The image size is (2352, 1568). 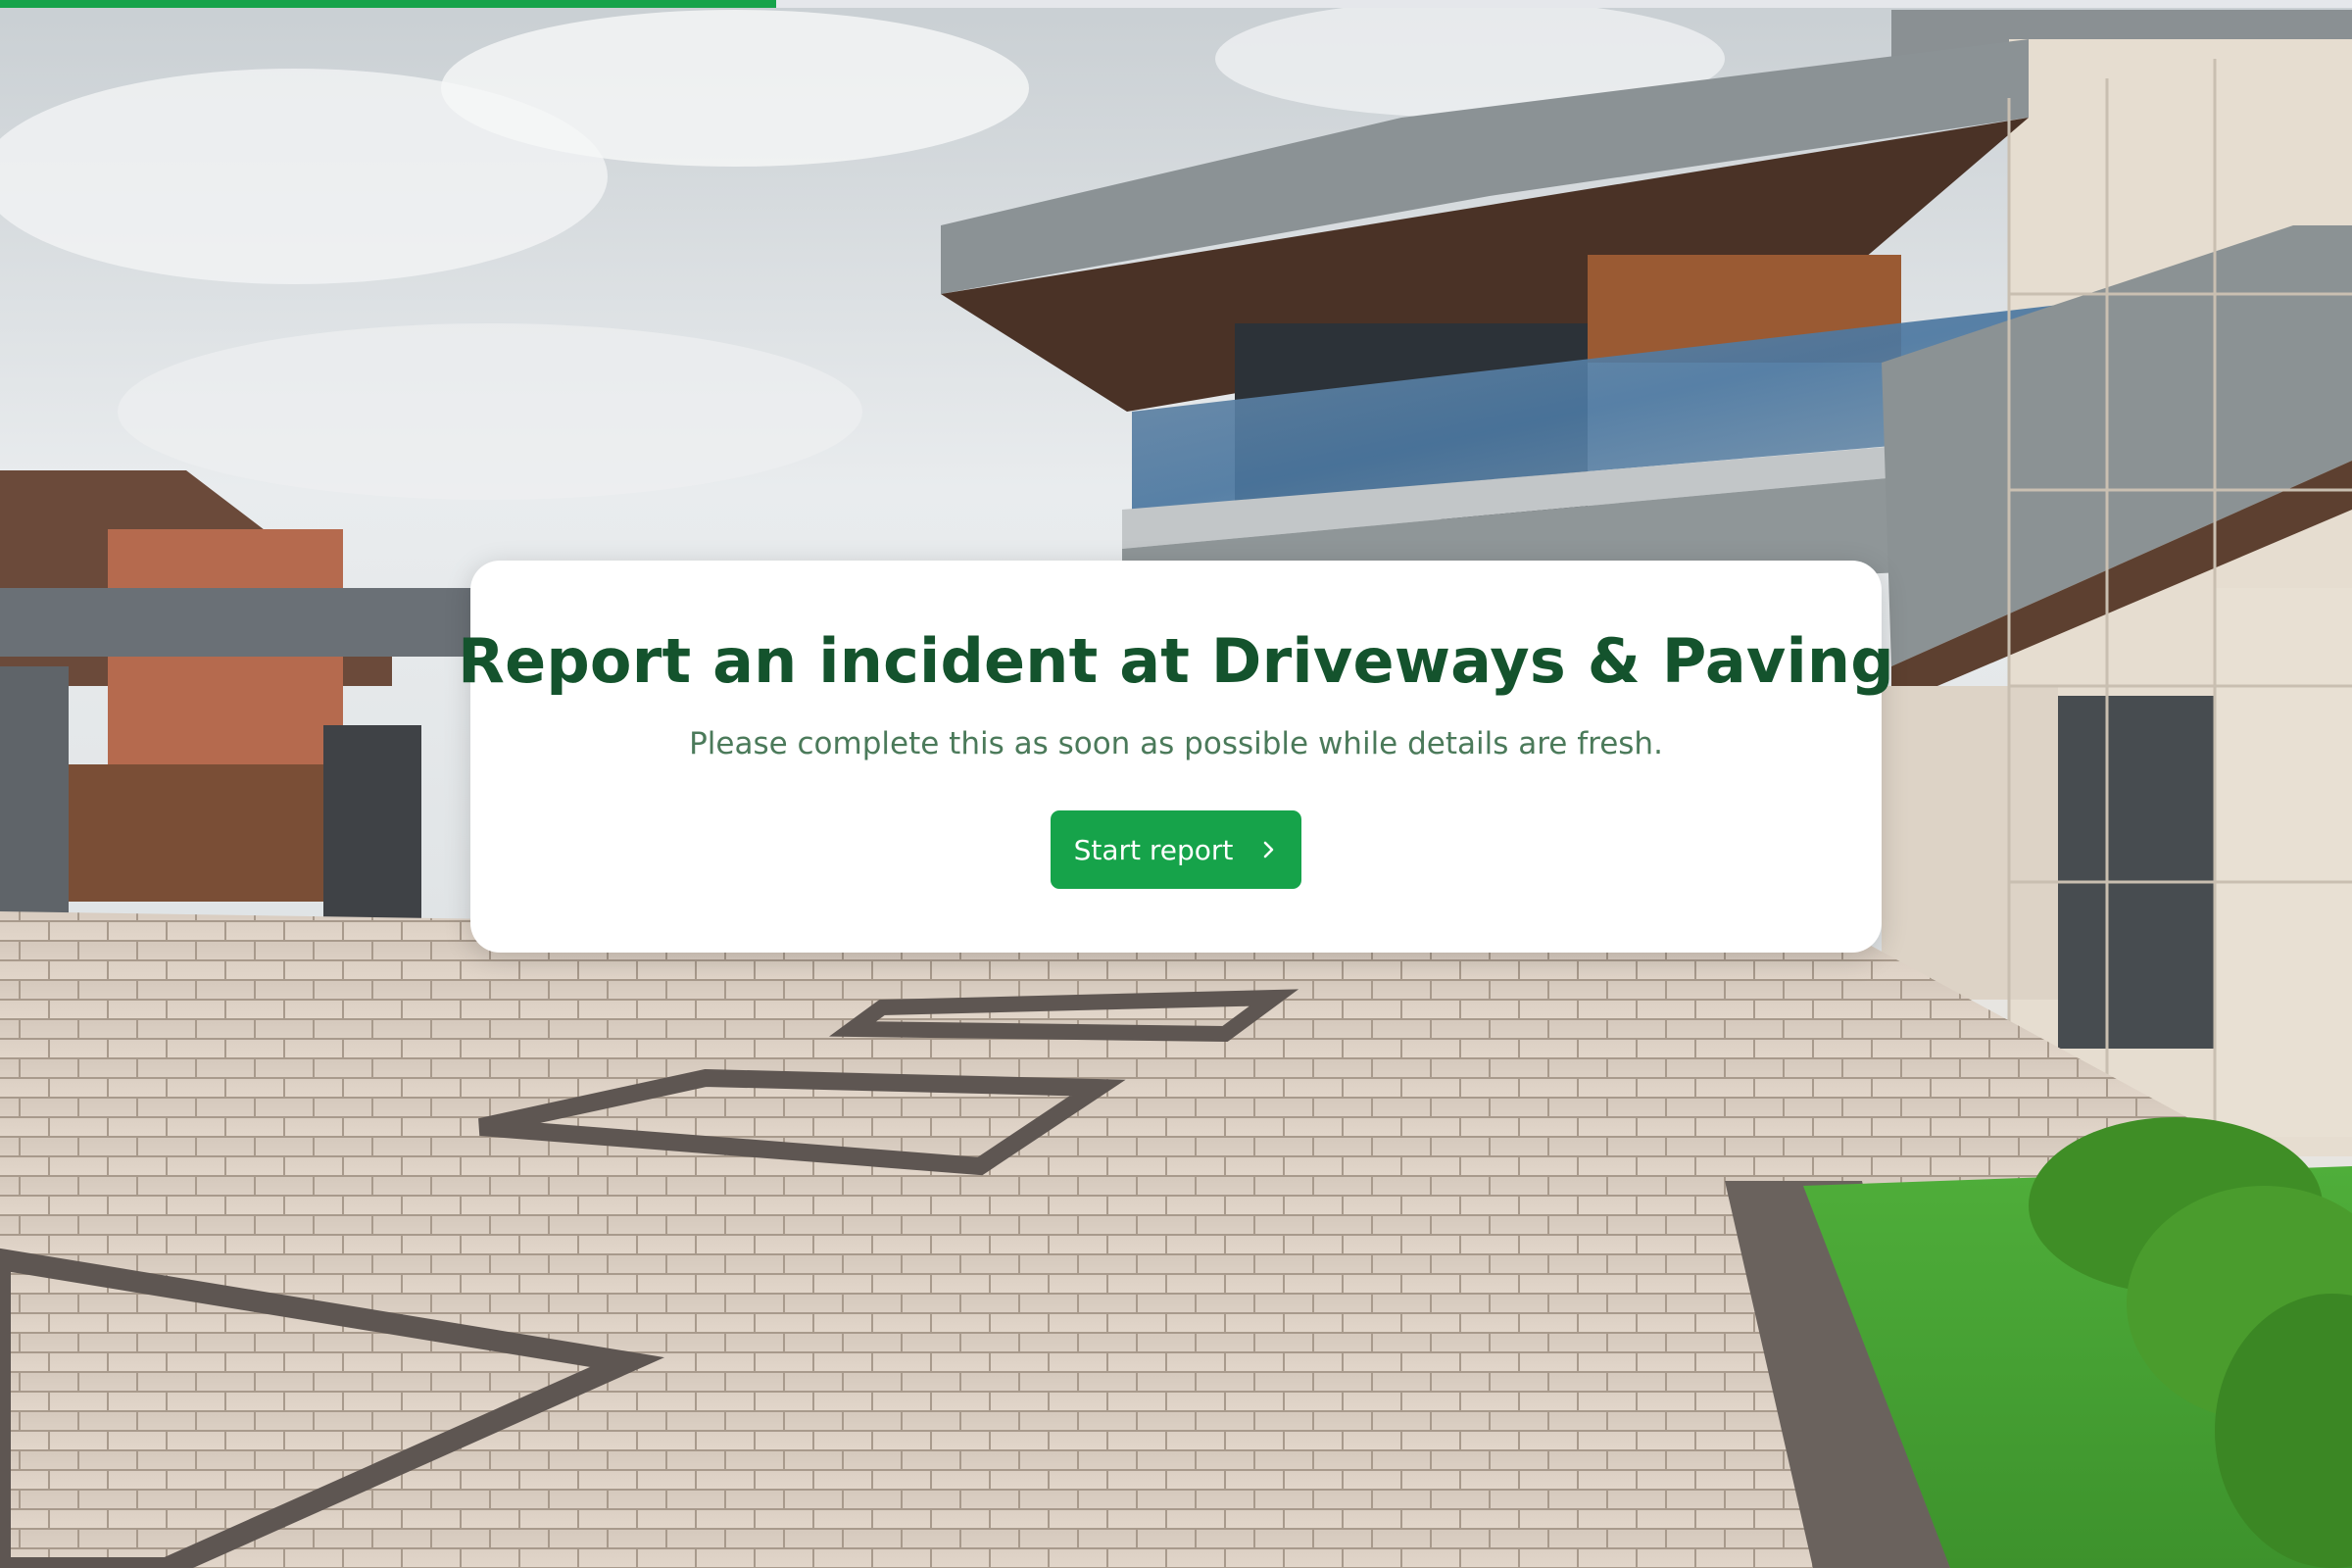 I want to click on progress-bar-fill, so click(x=388, y=4).